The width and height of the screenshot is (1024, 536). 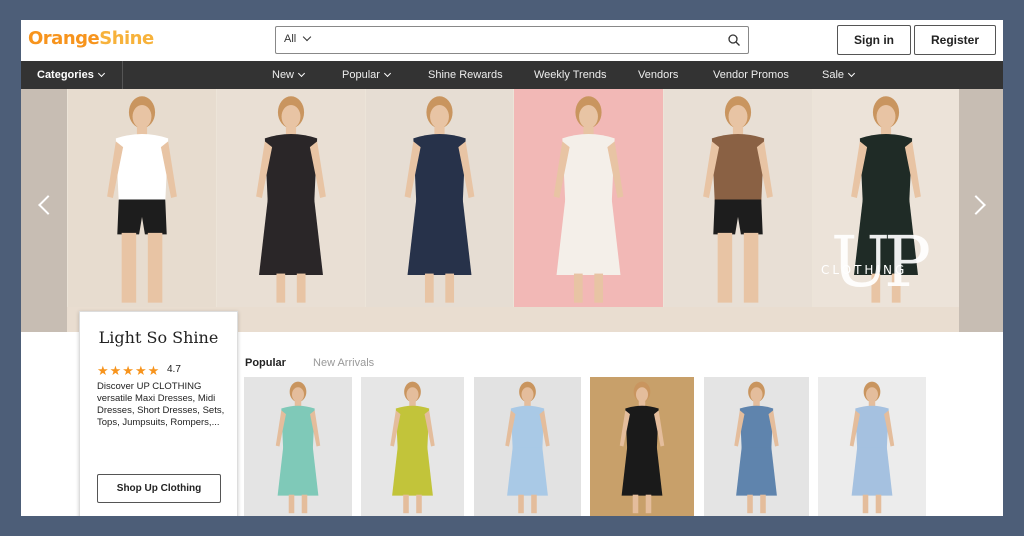 What do you see at coordinates (734, 40) in the screenshot?
I see `search-icon` at bounding box center [734, 40].